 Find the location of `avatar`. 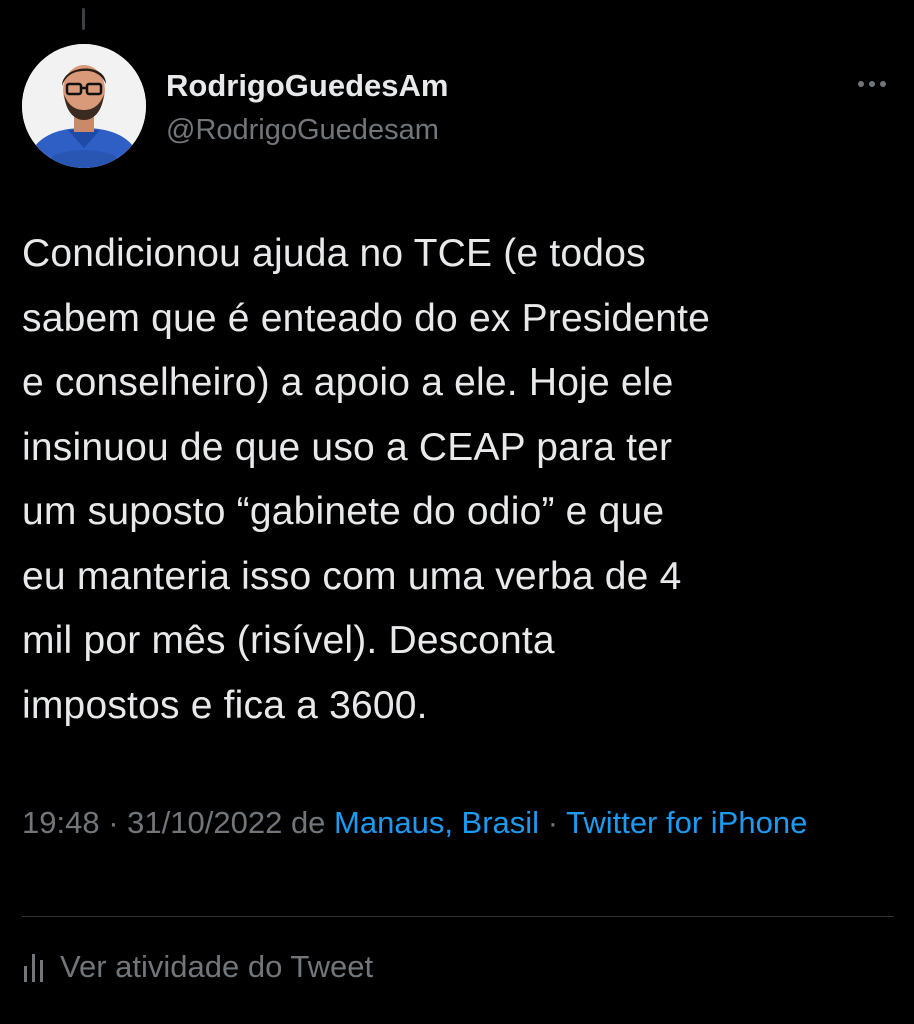

avatar is located at coordinates (84, 106).